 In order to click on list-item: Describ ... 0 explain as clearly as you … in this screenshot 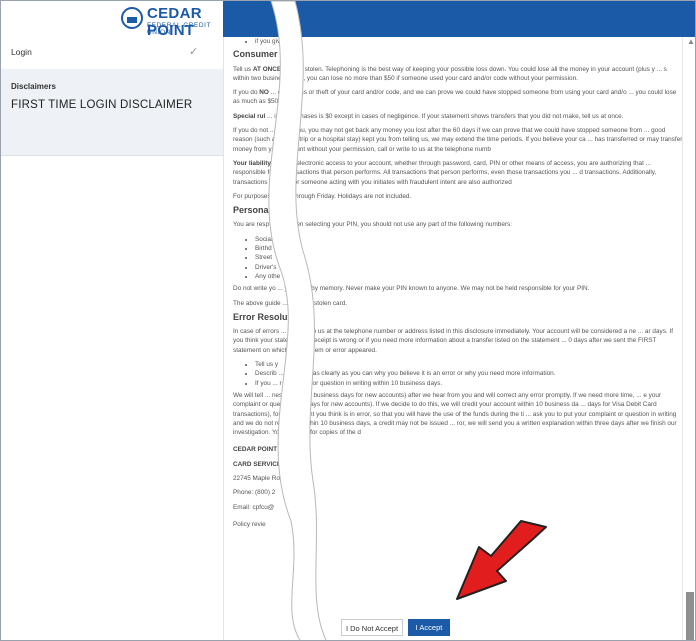, I will do `click(469, 373)`.